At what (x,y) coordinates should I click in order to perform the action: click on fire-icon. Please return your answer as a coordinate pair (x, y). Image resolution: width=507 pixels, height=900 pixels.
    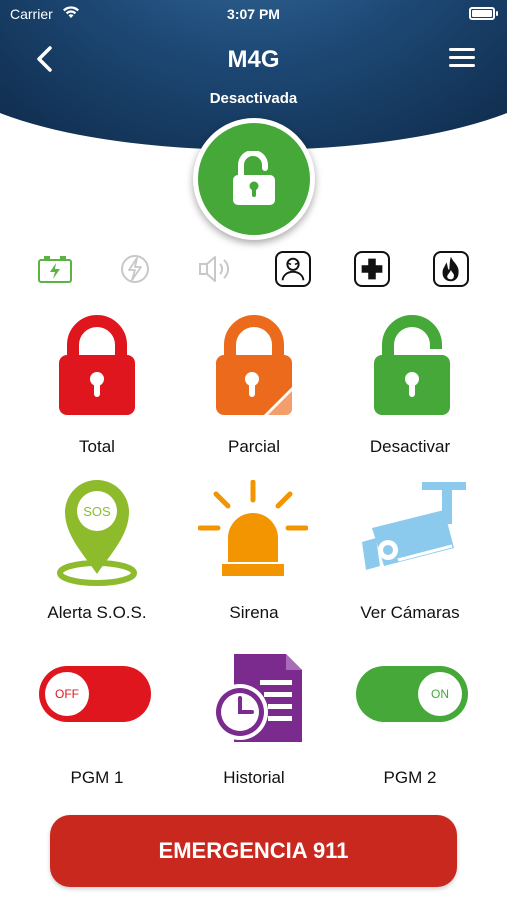
    Looking at the image, I should click on (451, 269).